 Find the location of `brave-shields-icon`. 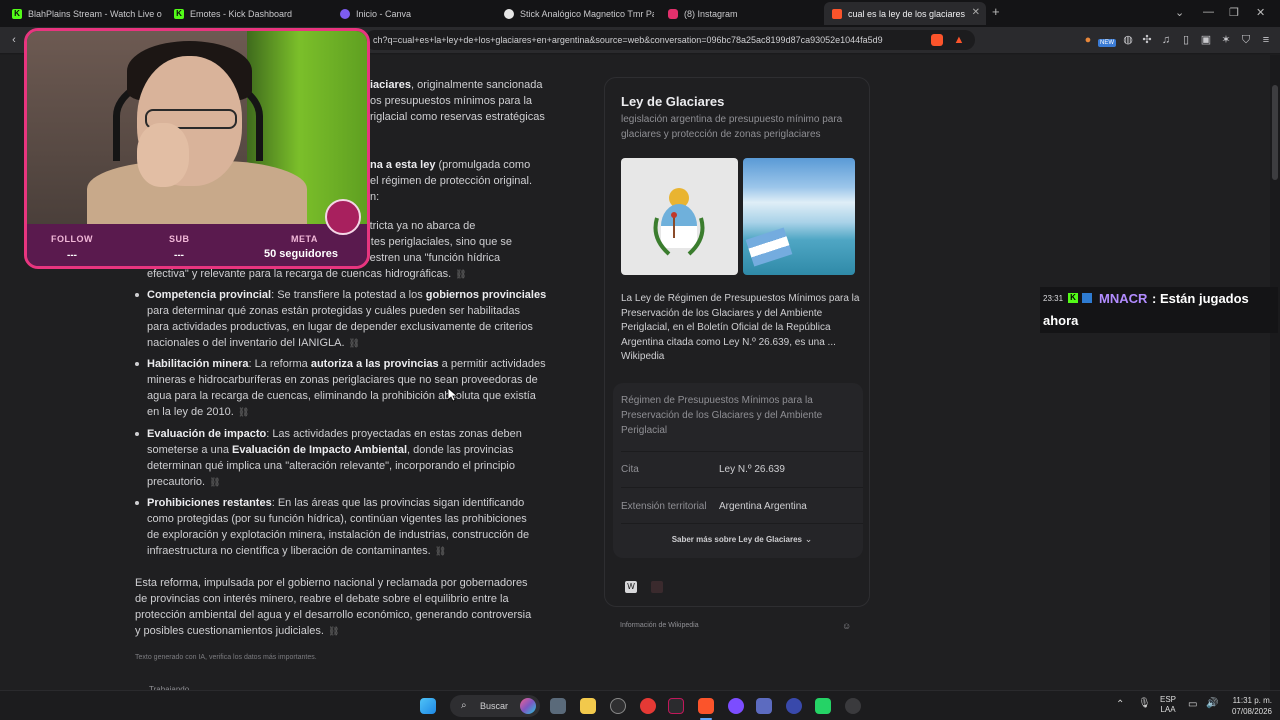

brave-shields-icon is located at coordinates (937, 40).